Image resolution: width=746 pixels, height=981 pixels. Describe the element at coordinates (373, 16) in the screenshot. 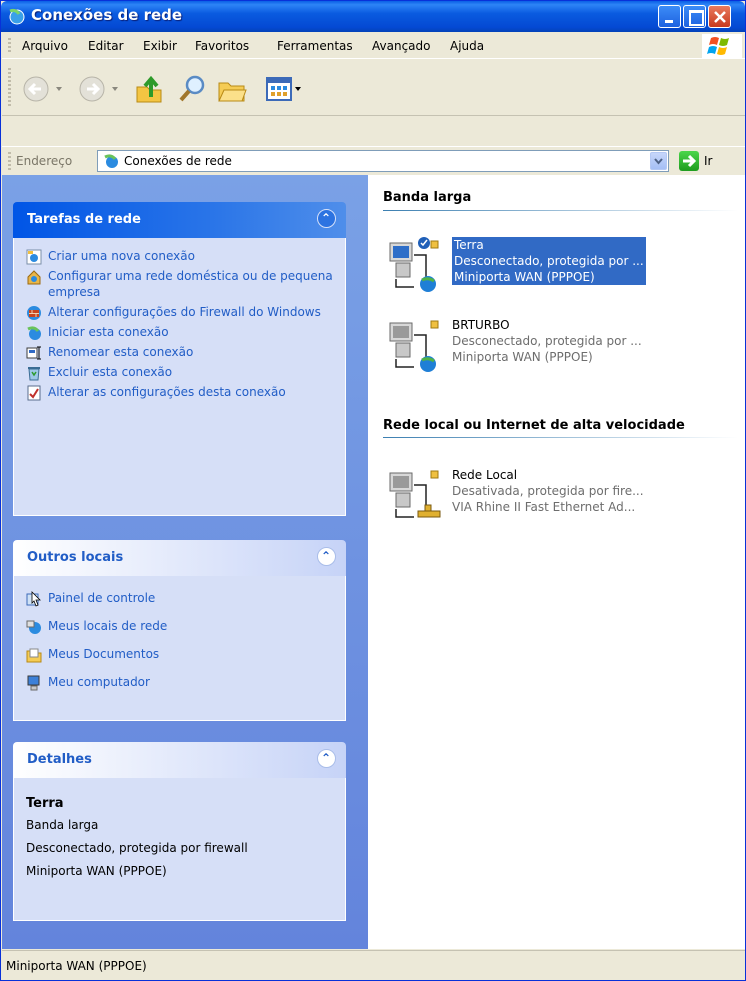

I see `title-bar: Conexões de rede` at that location.